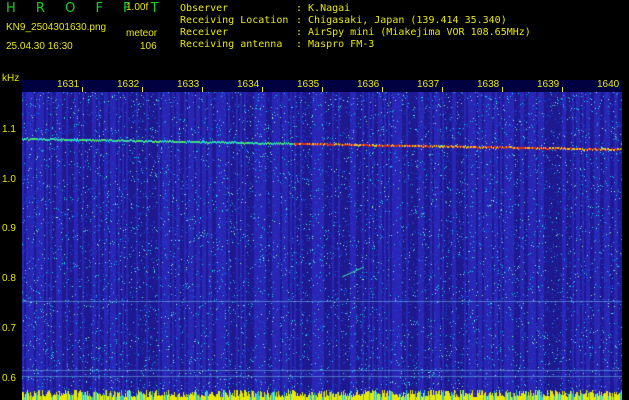 The width and height of the screenshot is (629, 400). Describe the element at coordinates (9, 378) in the screenshot. I see `y-tick-label: 0.6` at that location.